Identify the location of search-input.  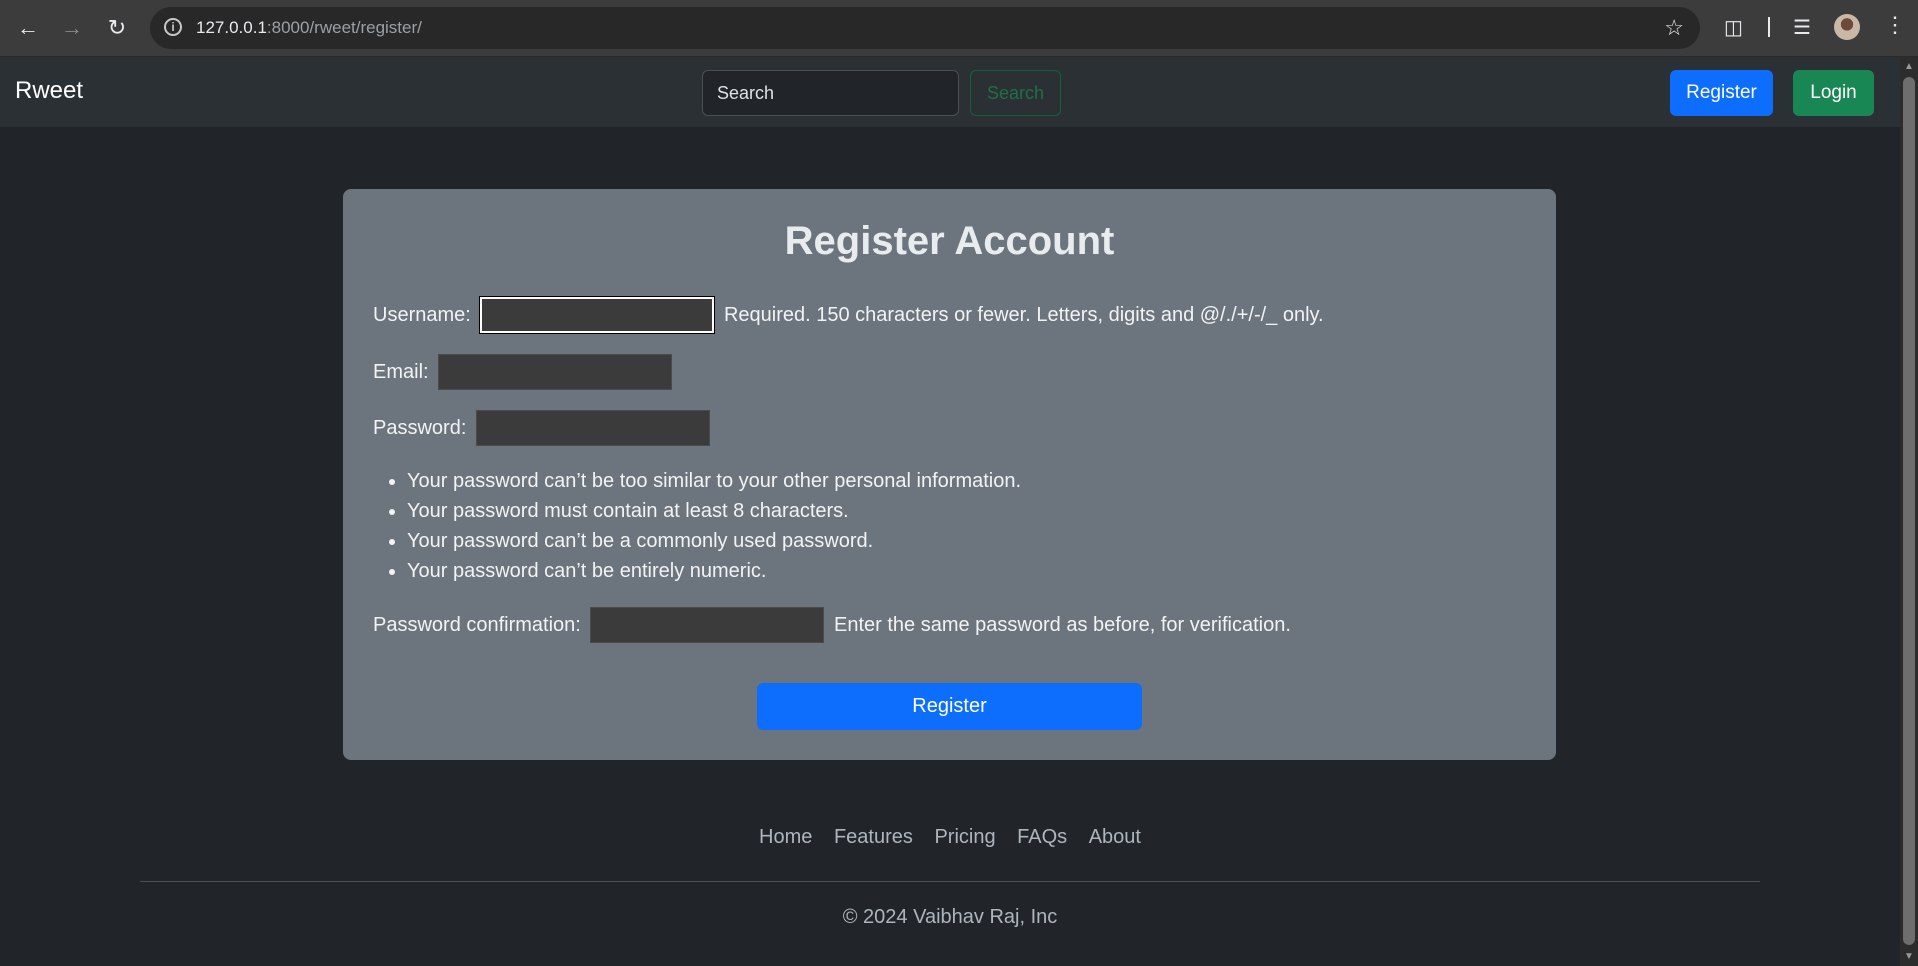
(830, 93).